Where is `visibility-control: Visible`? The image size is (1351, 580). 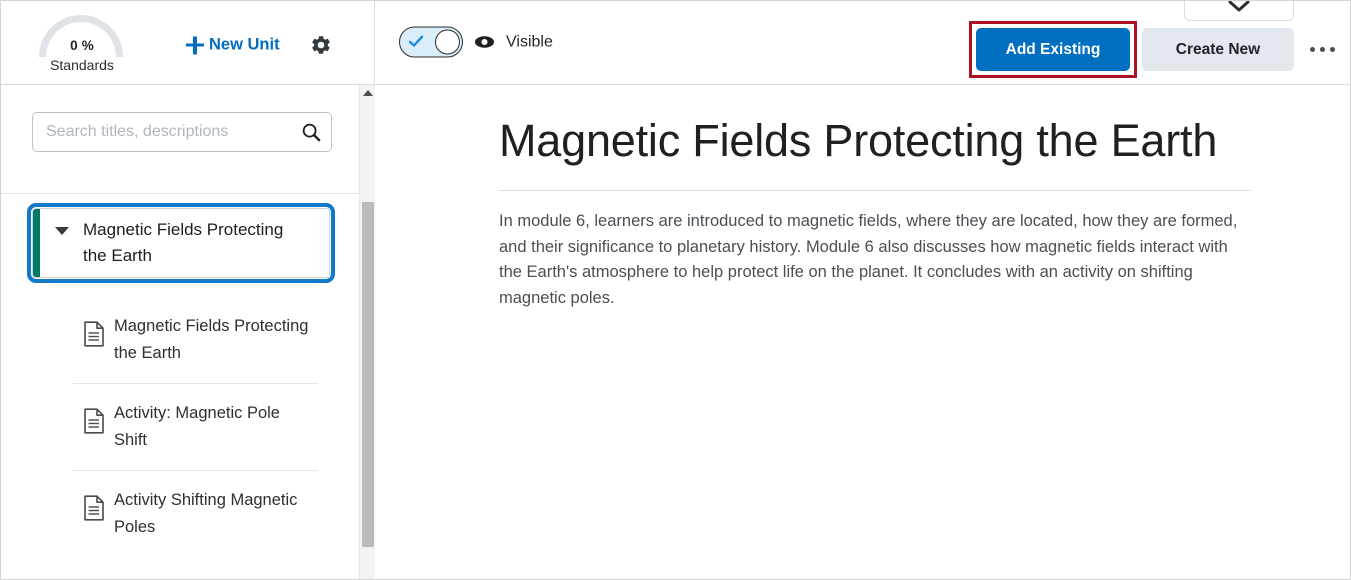
visibility-control: Visible is located at coordinates (476, 42).